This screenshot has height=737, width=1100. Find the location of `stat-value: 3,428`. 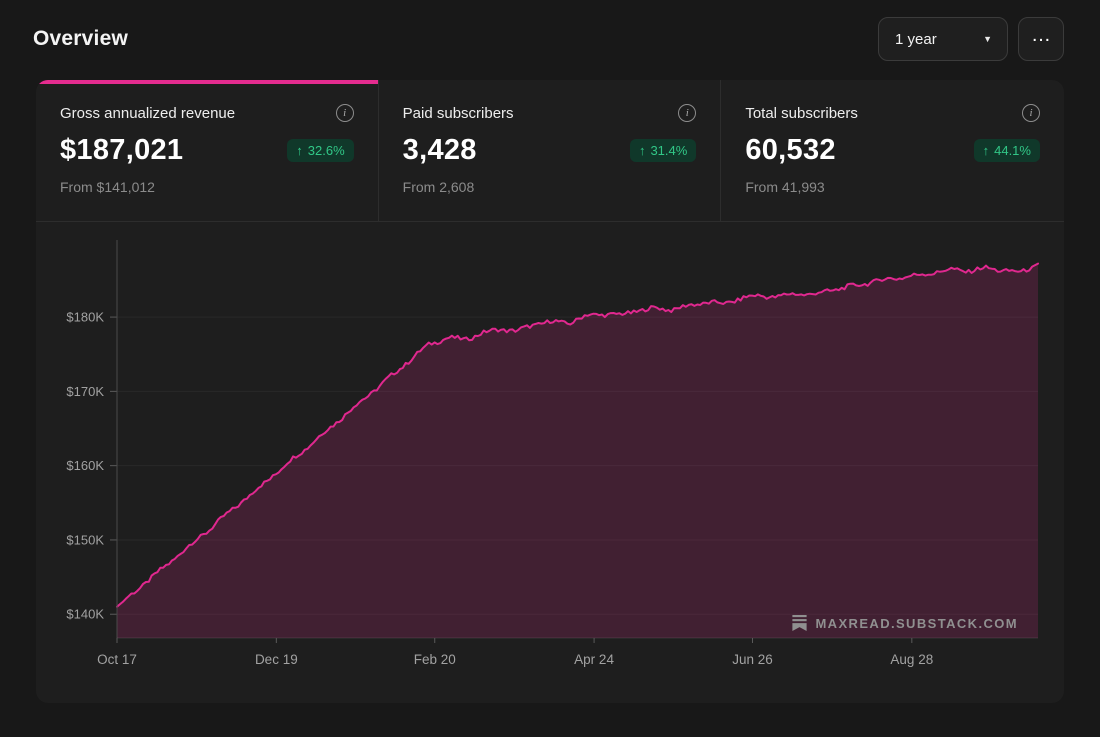

stat-value: 3,428 is located at coordinates (439, 150).